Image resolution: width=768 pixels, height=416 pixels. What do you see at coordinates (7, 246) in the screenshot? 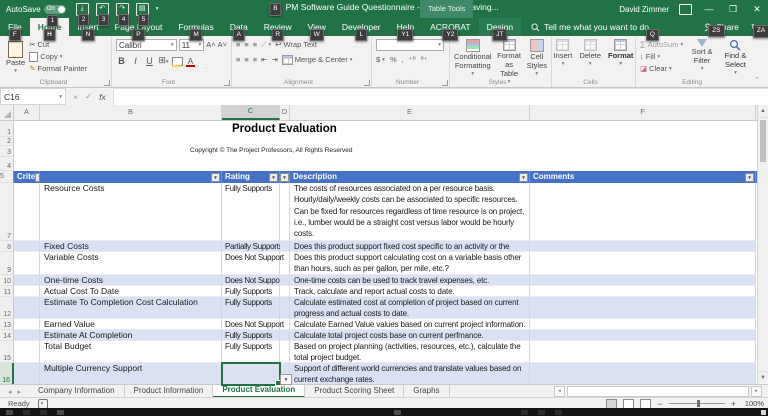
I see `row-number: 8` at bounding box center [7, 246].